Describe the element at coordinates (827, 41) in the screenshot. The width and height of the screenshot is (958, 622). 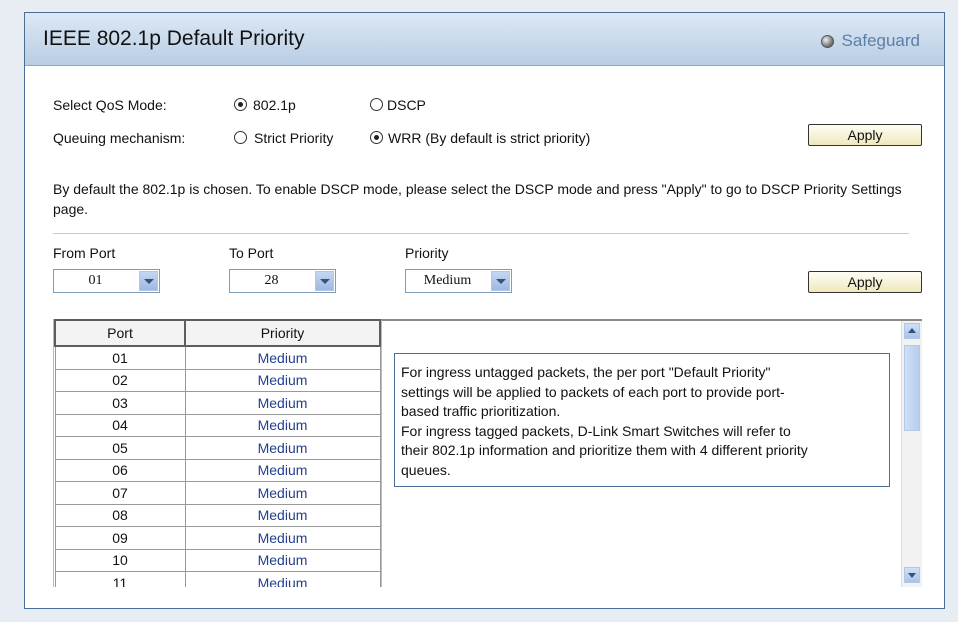
I see `safeguard-dot-icon` at that location.